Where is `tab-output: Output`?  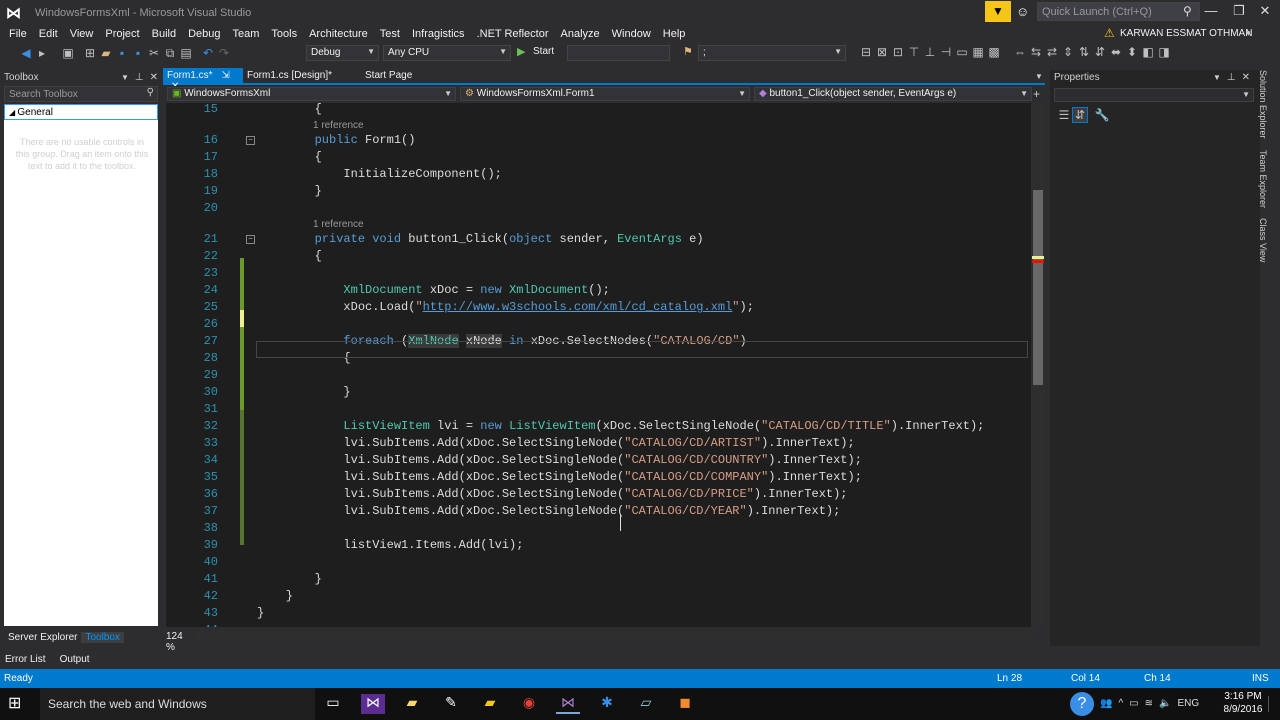
tab-output: Output is located at coordinates (75, 659).